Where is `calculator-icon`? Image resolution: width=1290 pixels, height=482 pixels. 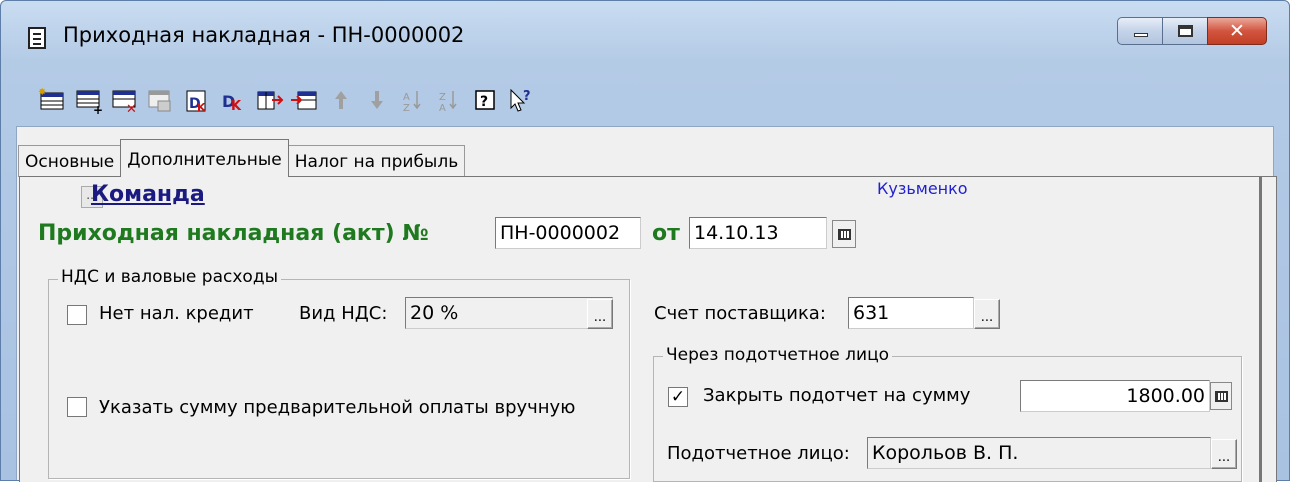 calculator-icon is located at coordinates (1221, 396).